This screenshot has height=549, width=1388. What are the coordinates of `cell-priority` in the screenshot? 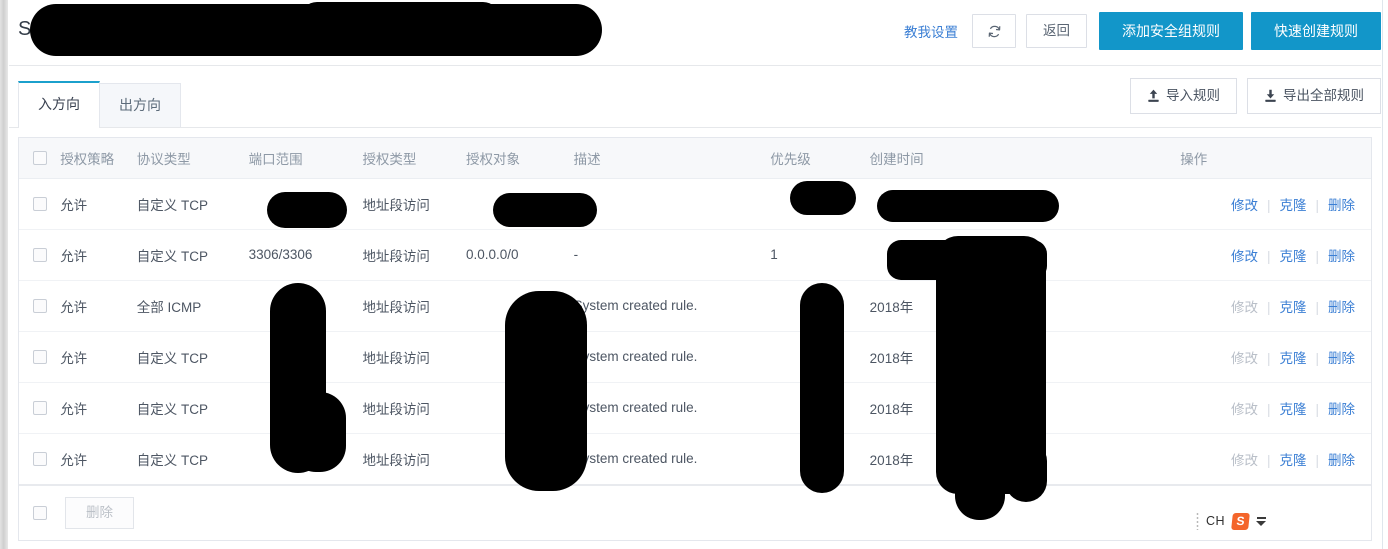 It's located at (814, 459).